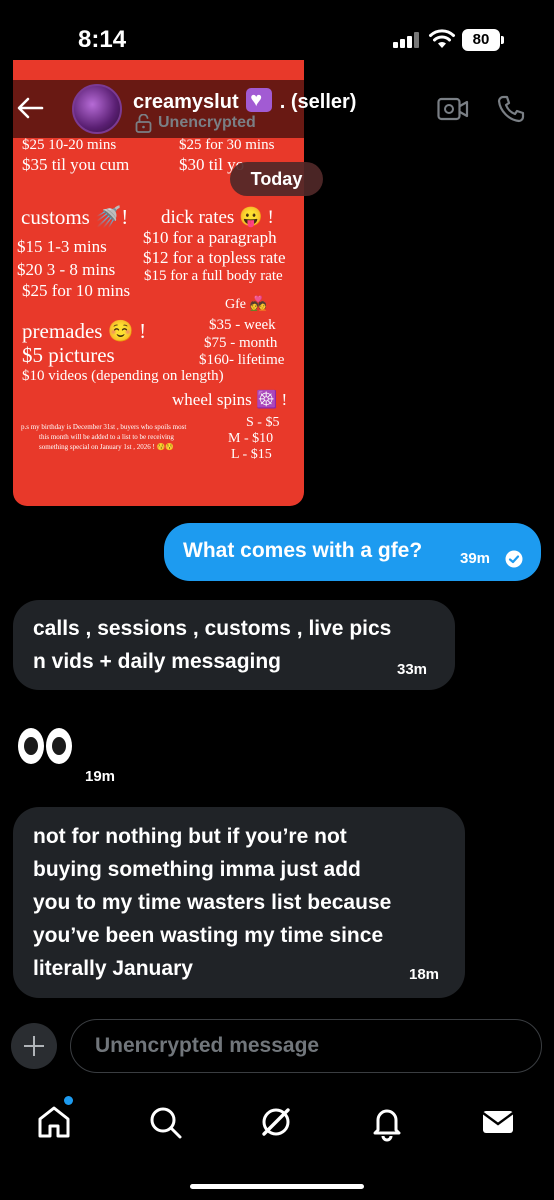 The width and height of the screenshot is (554, 1200). Describe the element at coordinates (102, 39) in the screenshot. I see `status-time: 8:14` at that location.